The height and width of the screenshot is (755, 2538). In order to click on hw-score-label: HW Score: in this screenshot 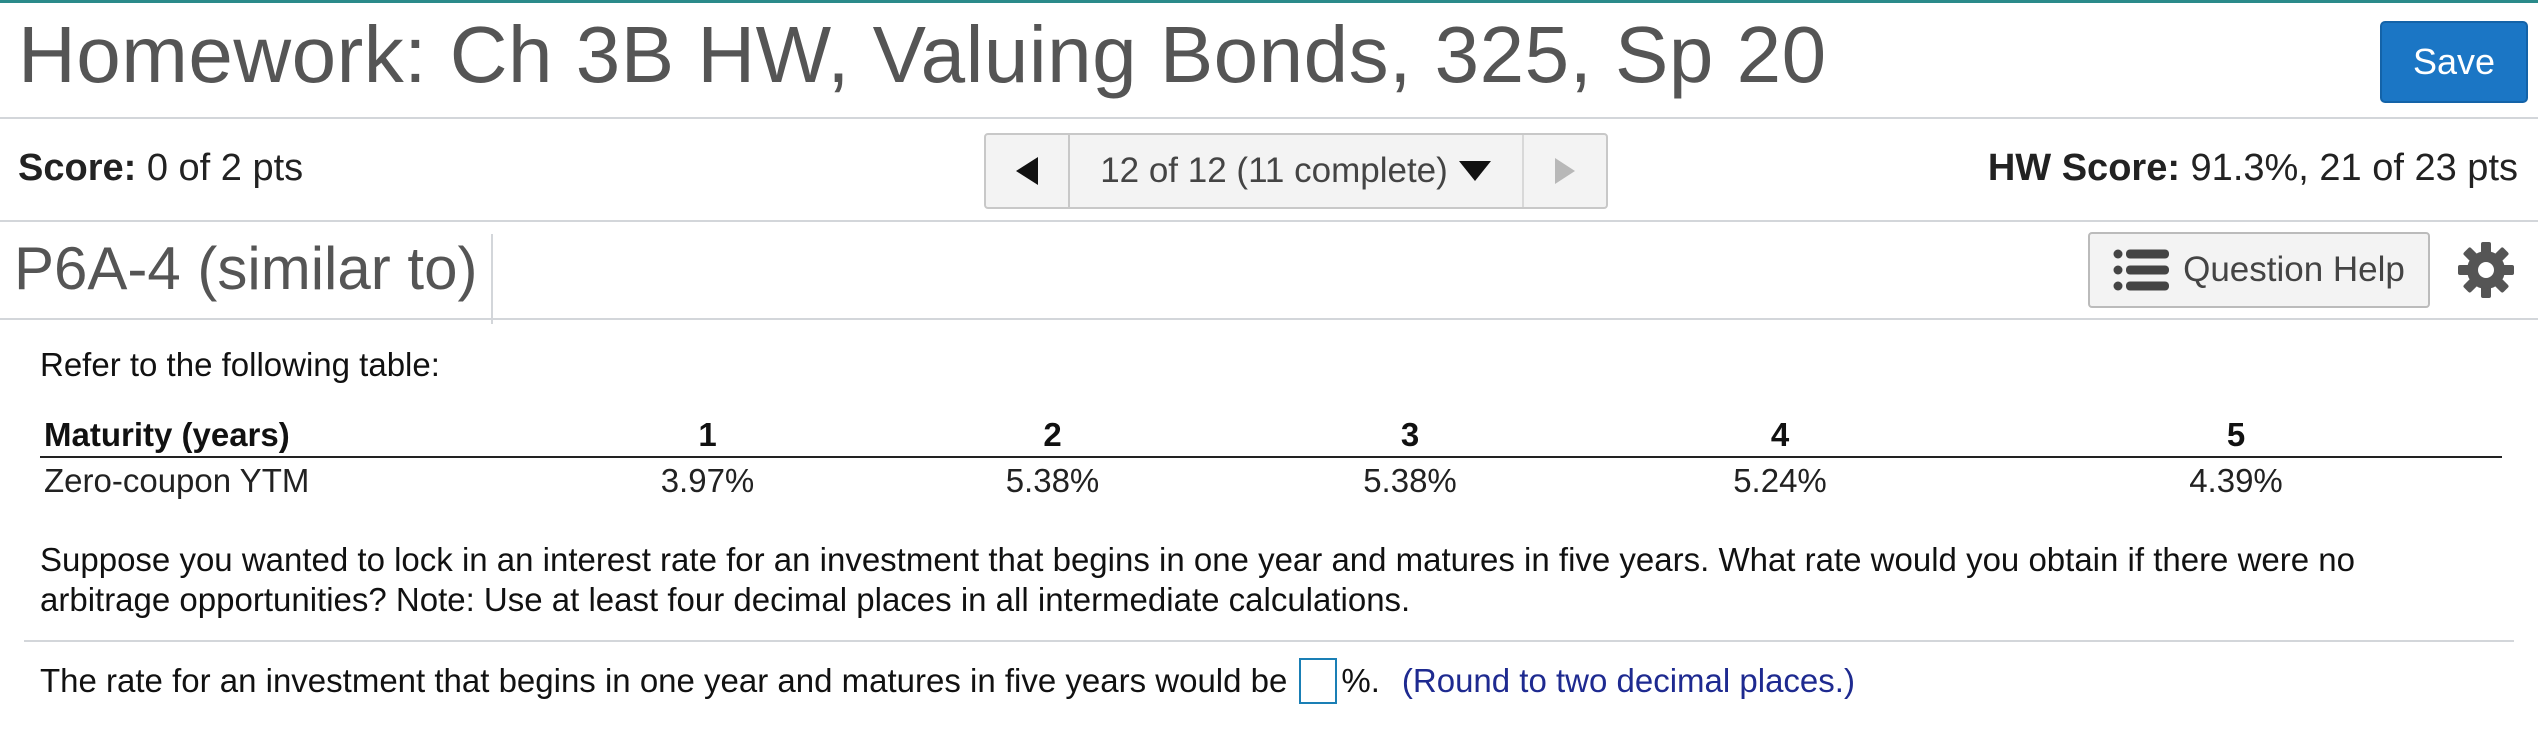, I will do `click(2083, 168)`.